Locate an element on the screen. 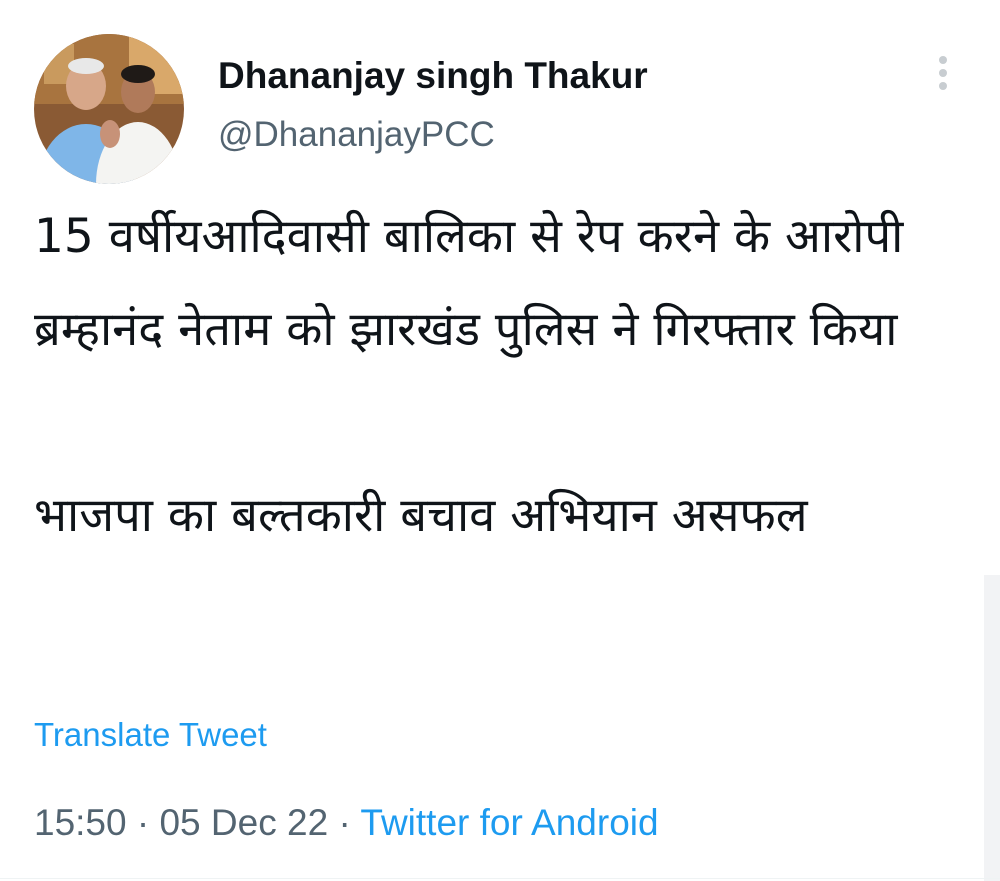 The height and width of the screenshot is (881, 1000). avatar-photo is located at coordinates (109, 109).